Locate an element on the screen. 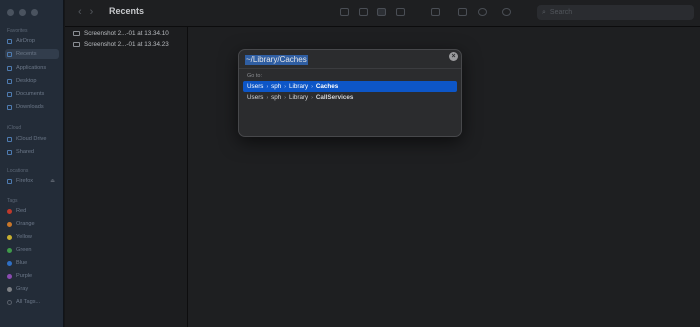 This screenshot has width=700, height=327. path-input-text: ~/Library/Caches is located at coordinates (276, 59).